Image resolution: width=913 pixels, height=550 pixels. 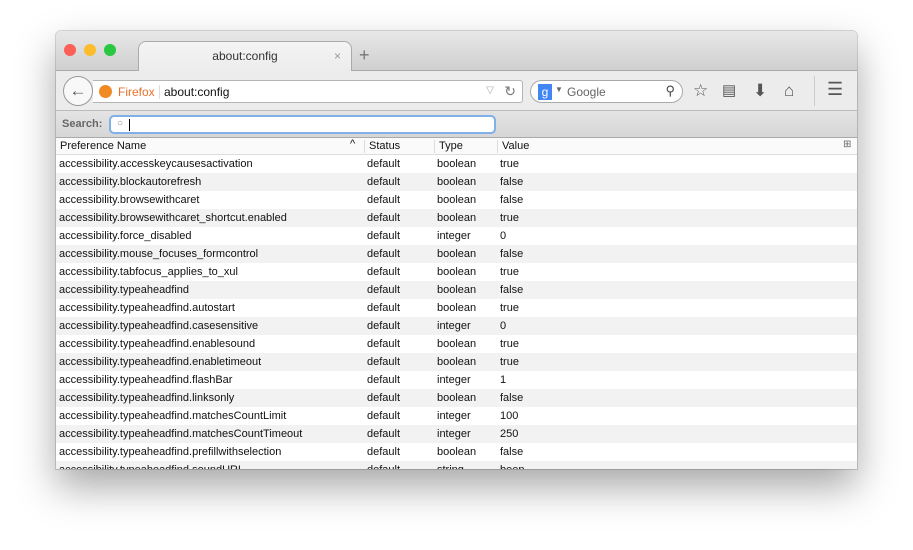 I want to click on cell-name: accessibility.typeaheadfind, so click(x=124, y=290).